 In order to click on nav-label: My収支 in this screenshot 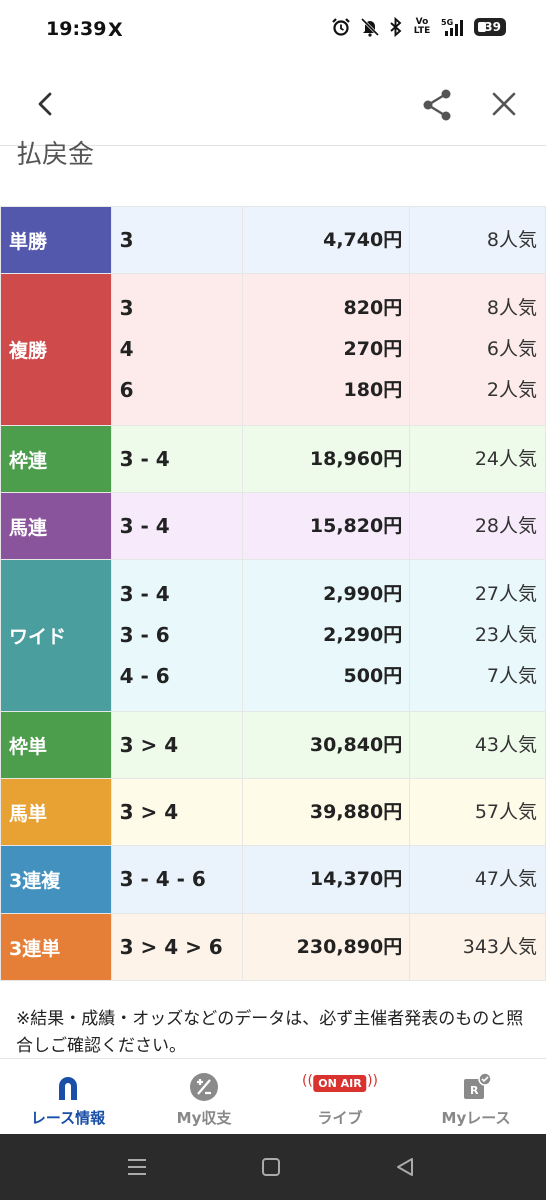, I will do `click(204, 1118)`.